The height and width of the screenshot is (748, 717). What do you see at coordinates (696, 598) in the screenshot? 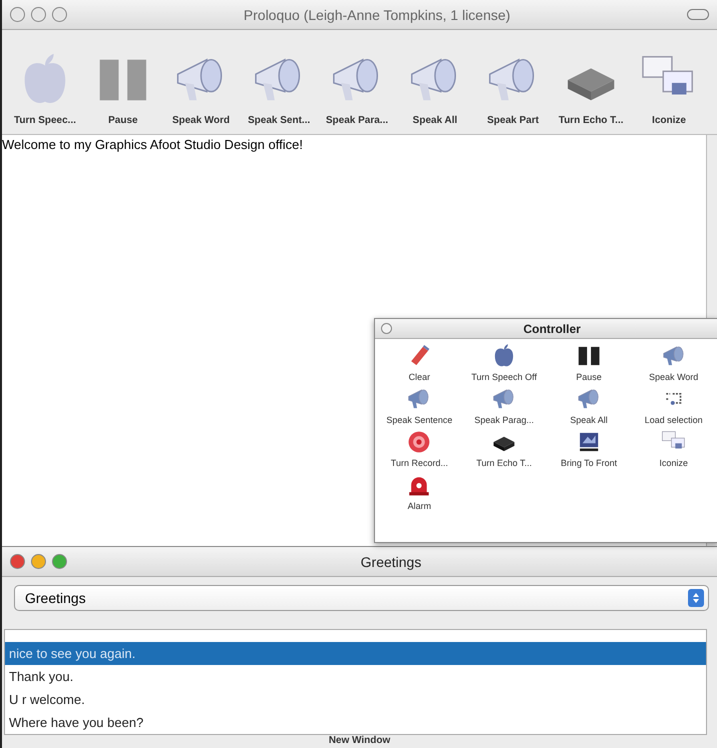
I see `stepper-icon` at bounding box center [696, 598].